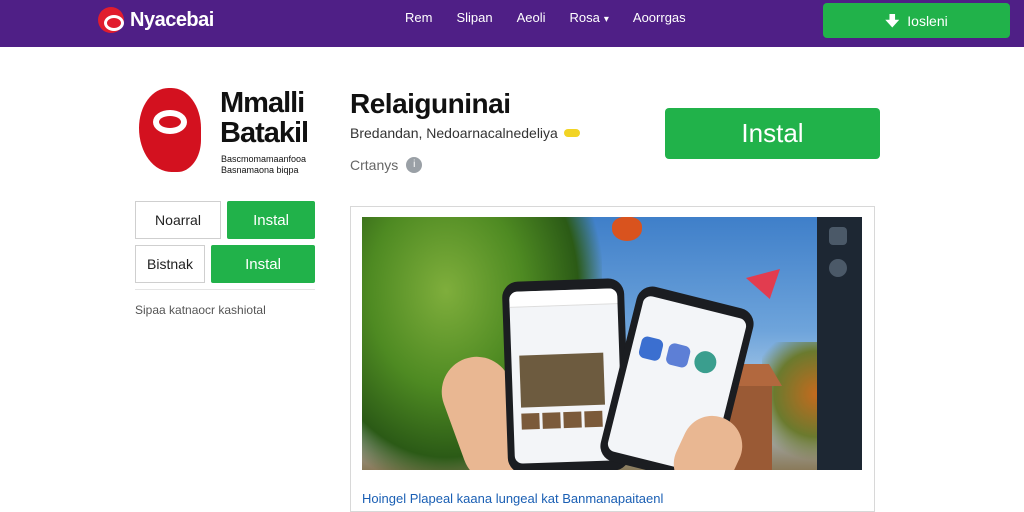 This screenshot has height=512, width=1024. What do you see at coordinates (763, 284) in the screenshot?
I see `kite-image` at bounding box center [763, 284].